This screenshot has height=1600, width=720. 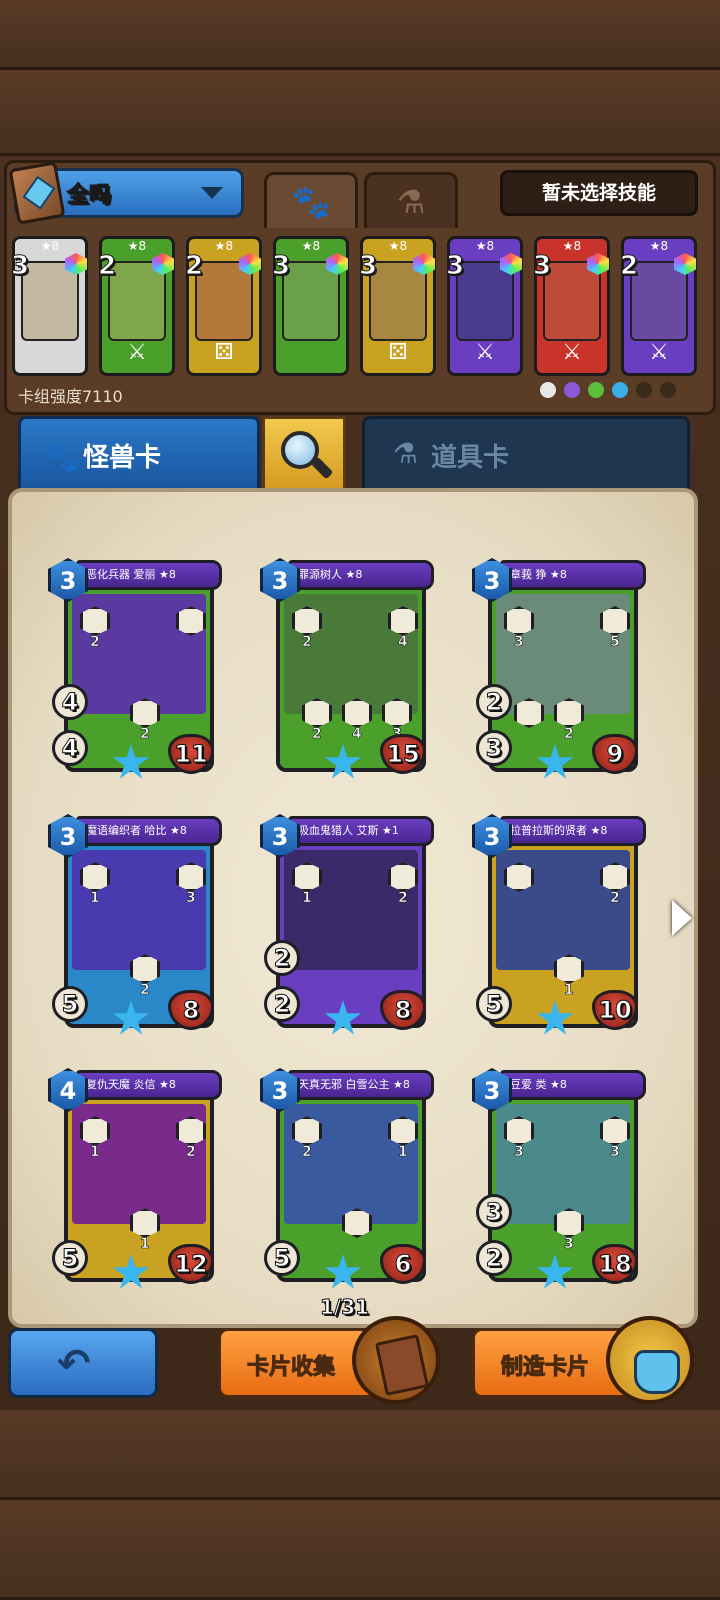 What do you see at coordinates (559, 830) in the screenshot?
I see `card-title: 拉普拉斯的贤者 ★8` at bounding box center [559, 830].